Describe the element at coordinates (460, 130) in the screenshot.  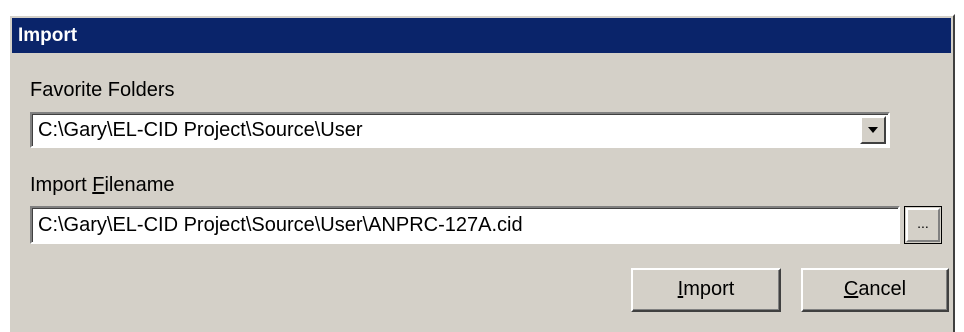
I see `favorite-folders-combobox: C:\Gary\EL-CID Project\Source\User` at that location.